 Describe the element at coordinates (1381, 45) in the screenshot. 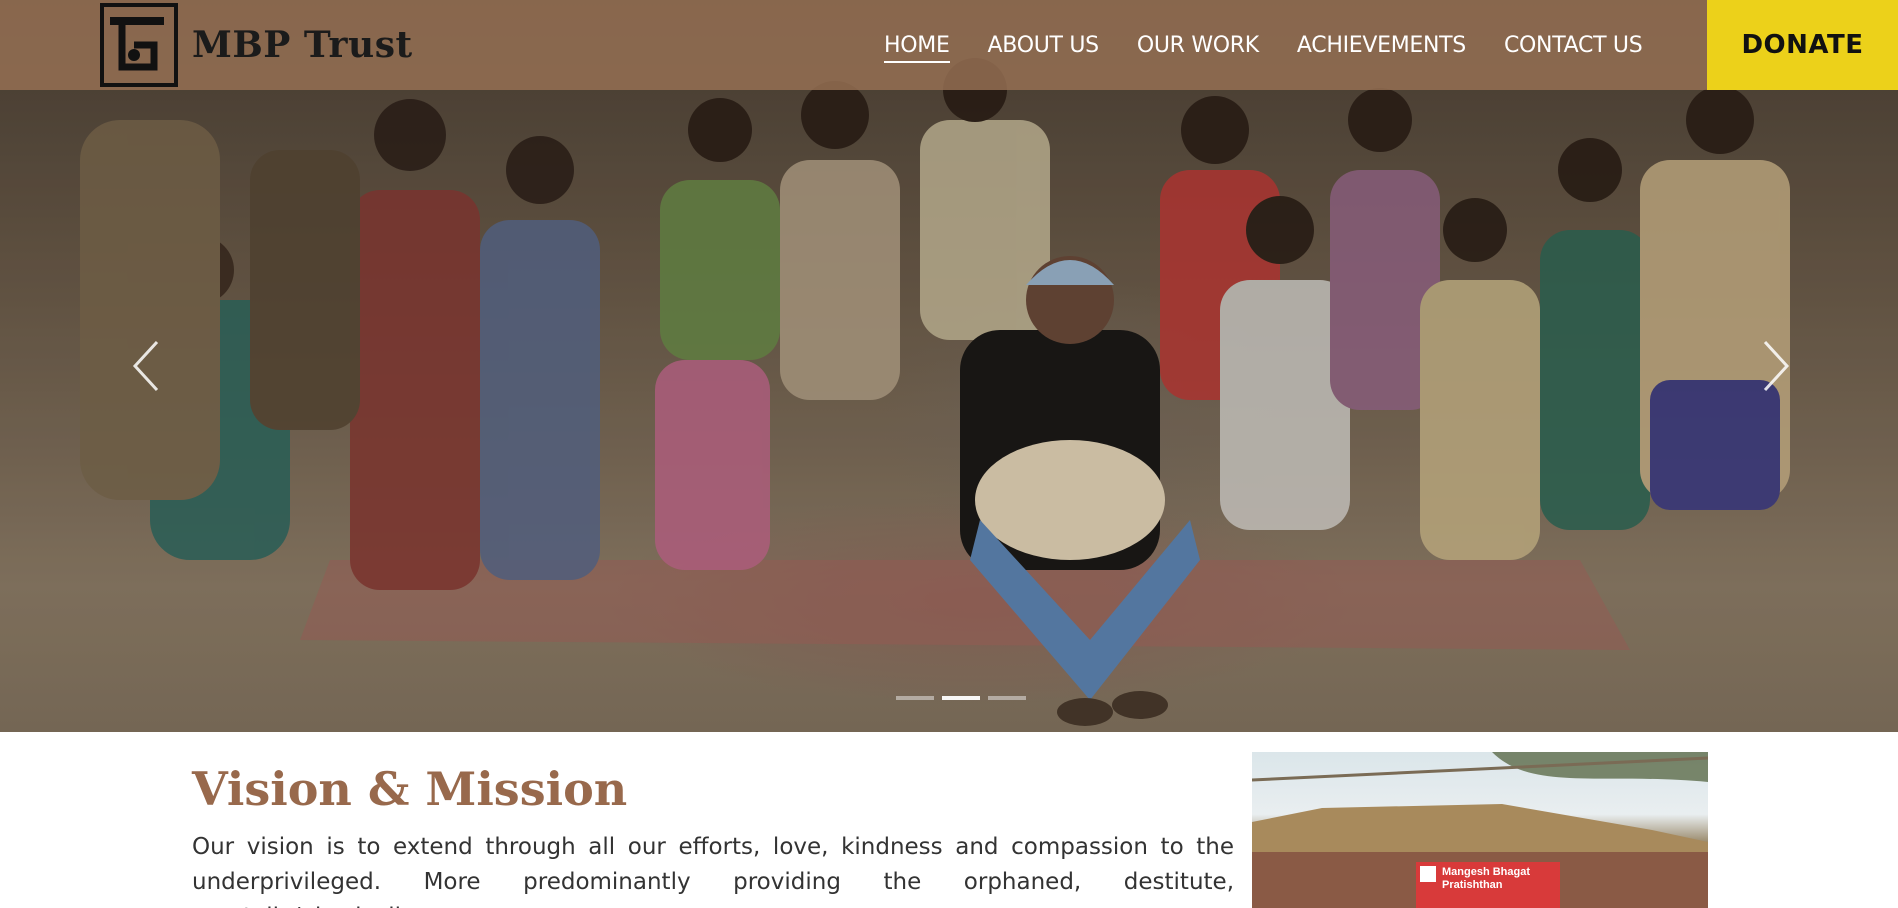

I see `nav-item-achievements: ACHIEVEMENTS` at that location.